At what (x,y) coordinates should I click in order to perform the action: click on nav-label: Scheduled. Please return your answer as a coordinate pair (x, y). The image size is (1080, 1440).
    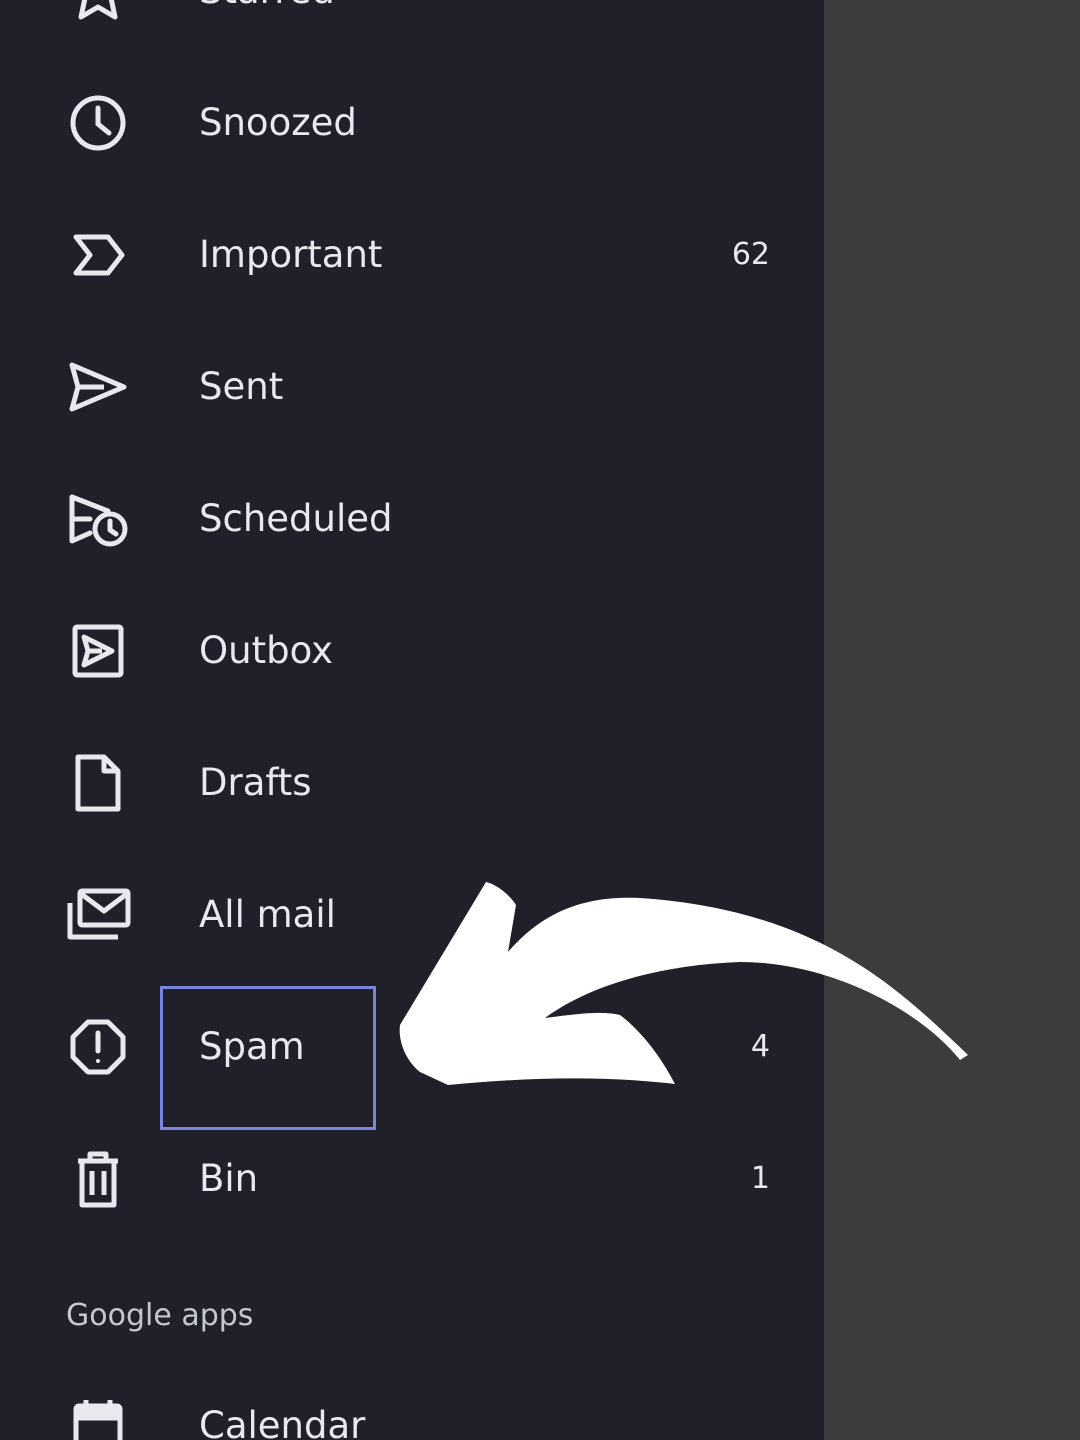
    Looking at the image, I should click on (296, 518).